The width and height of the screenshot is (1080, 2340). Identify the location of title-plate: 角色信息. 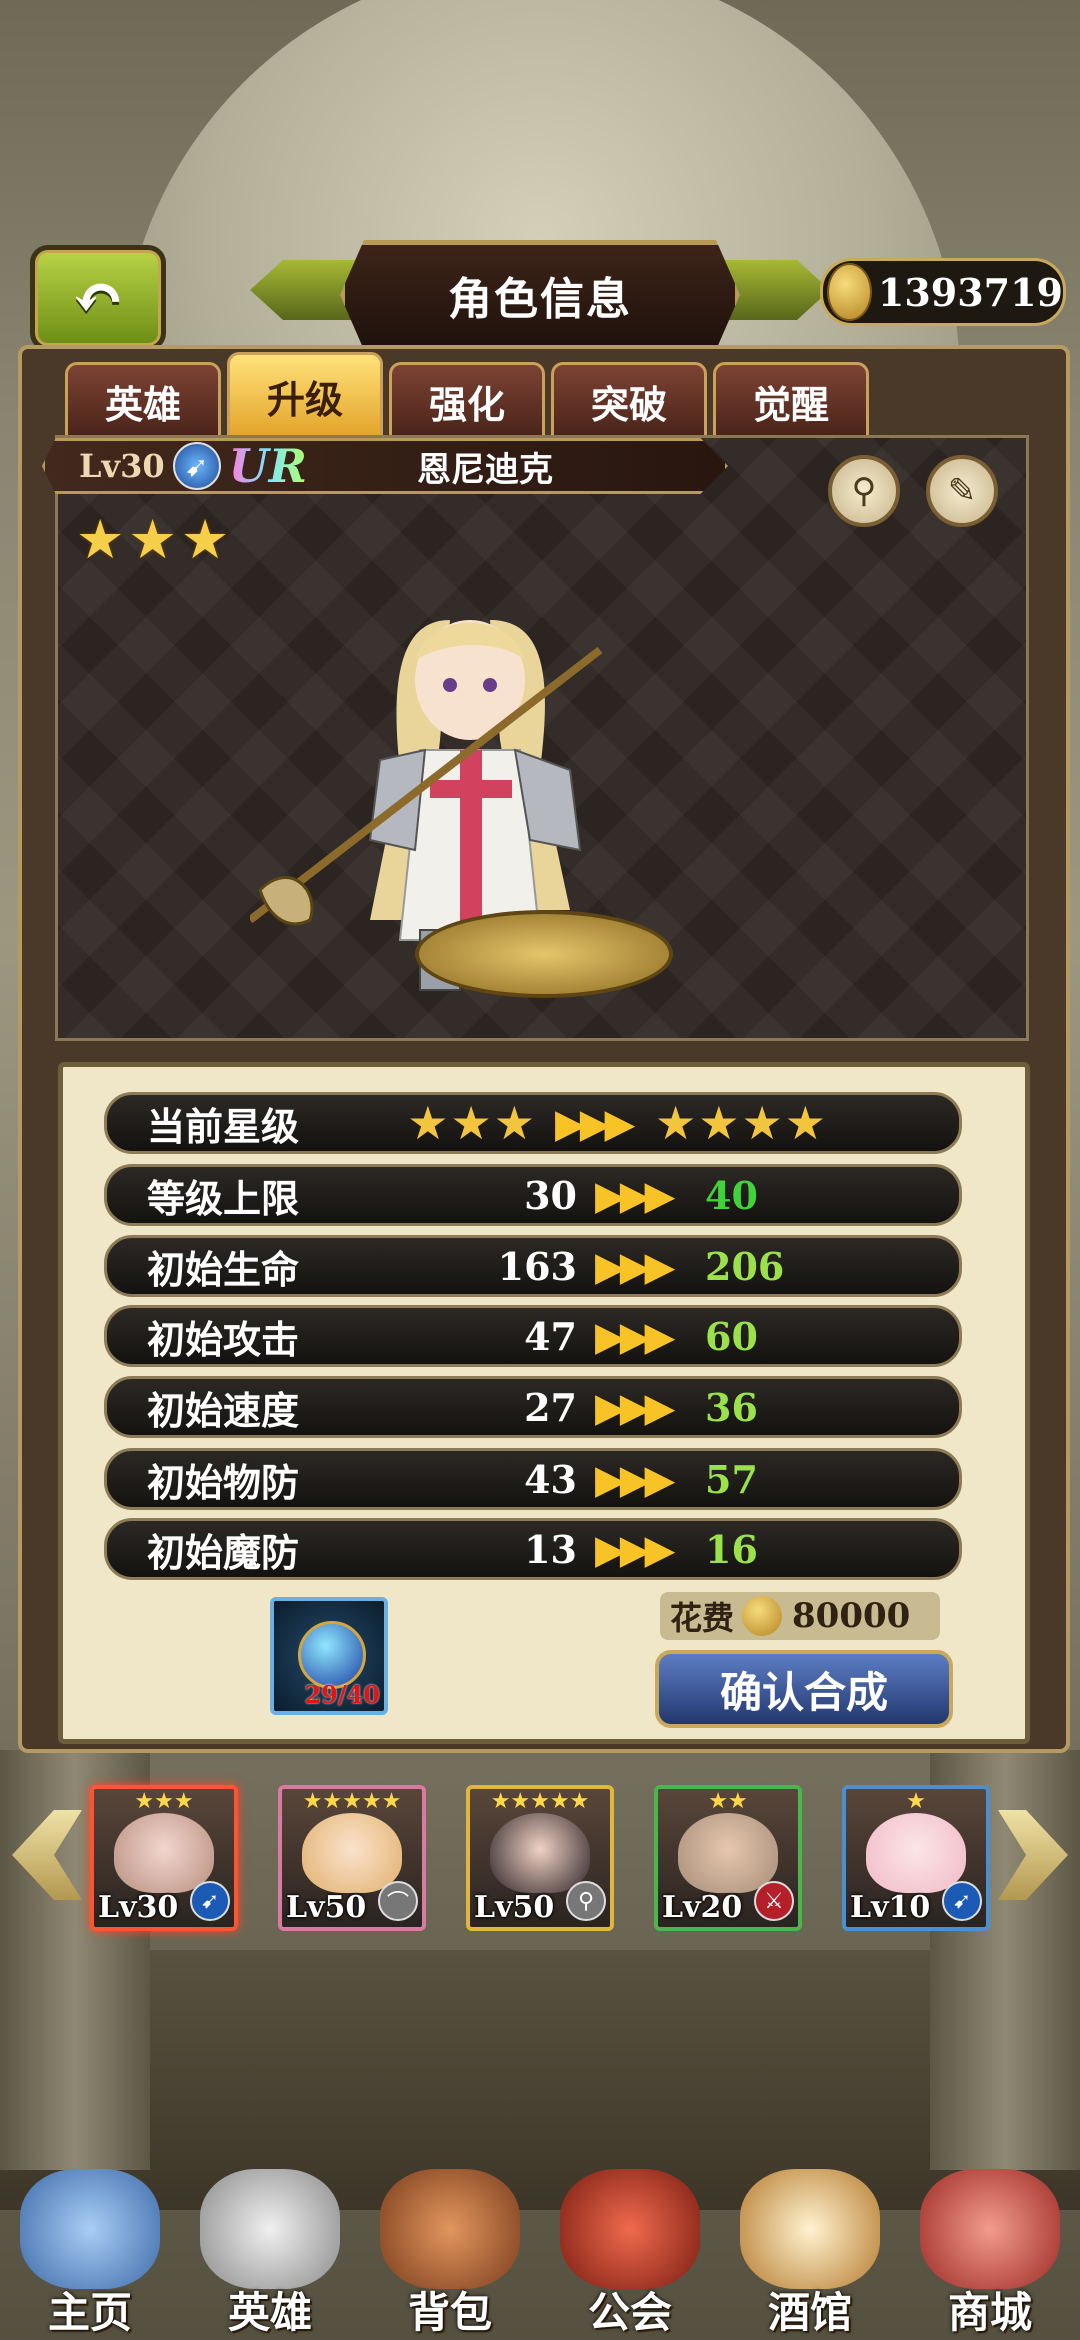
(540, 295).